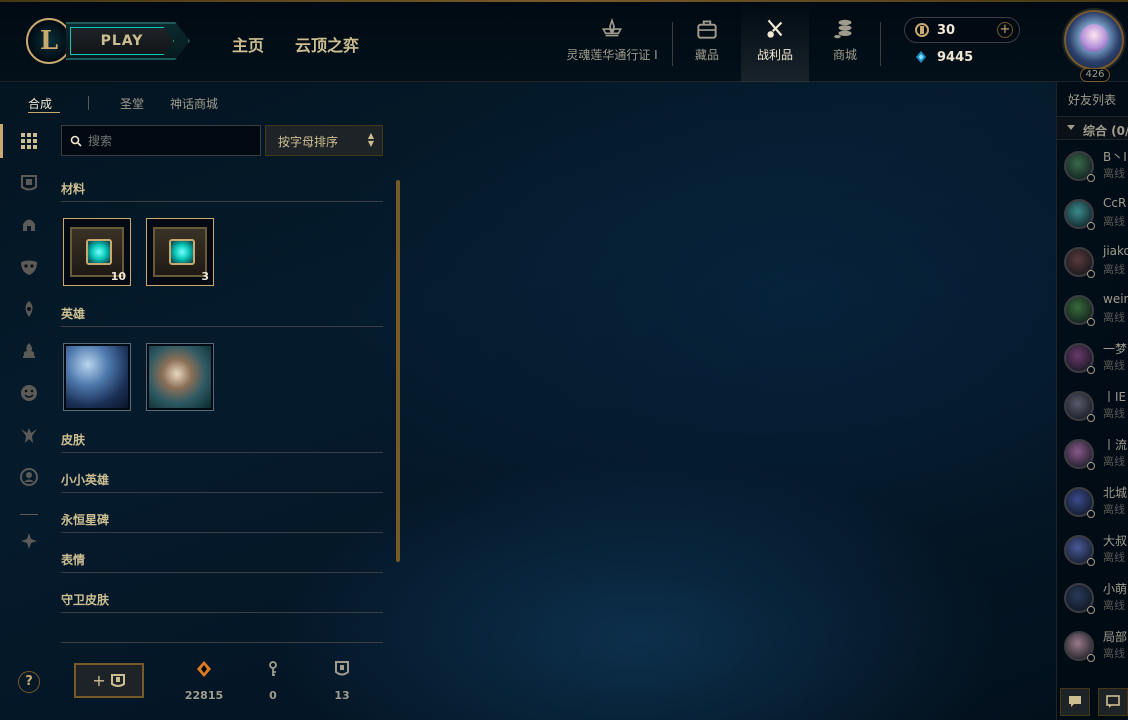  I want to click on friend-row: weir 离线, so click(1092, 312).